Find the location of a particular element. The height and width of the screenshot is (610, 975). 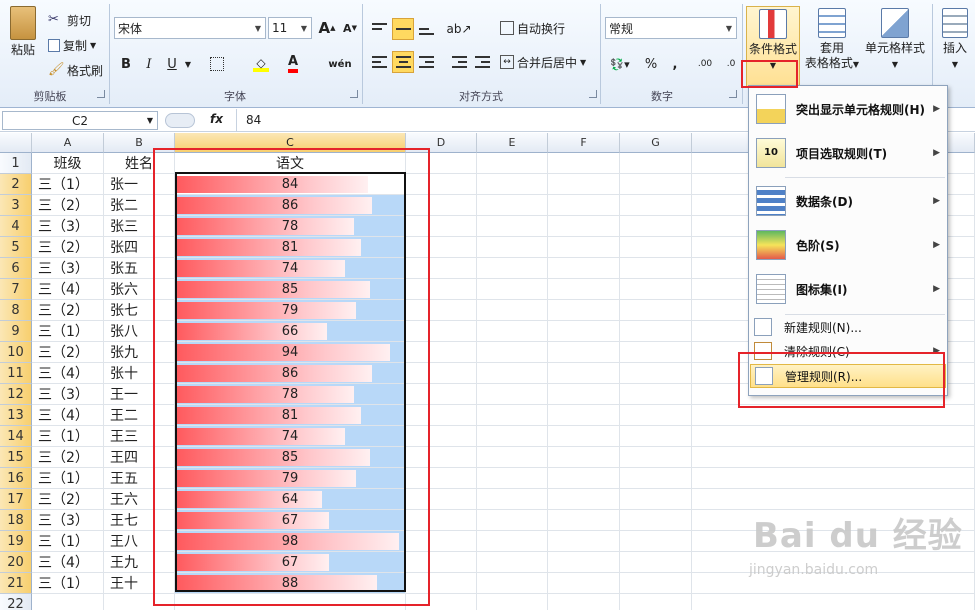

cell-styles-button: 单元格样式 ▼ is located at coordinates (895, 40).